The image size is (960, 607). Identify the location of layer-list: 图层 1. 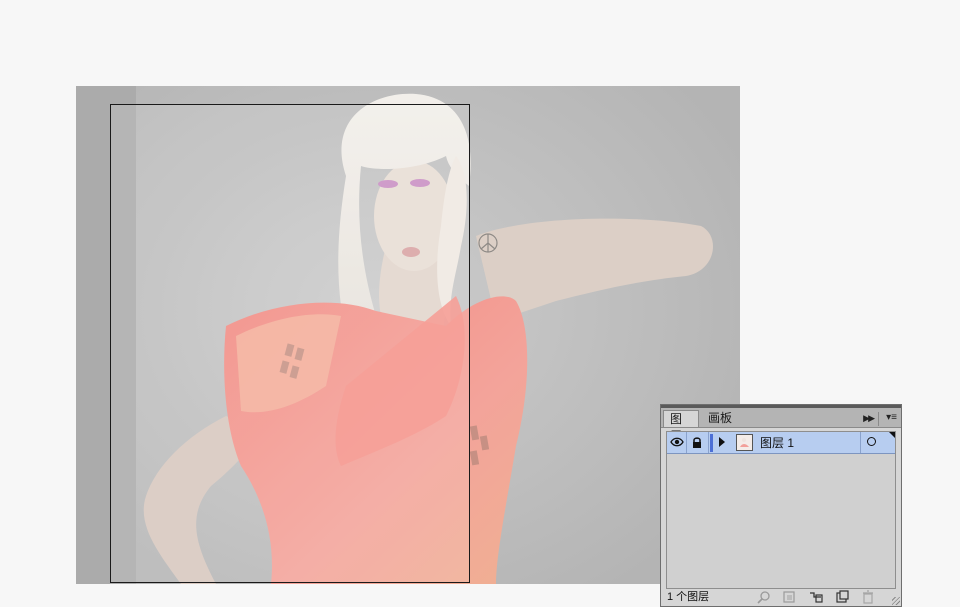
(781, 510).